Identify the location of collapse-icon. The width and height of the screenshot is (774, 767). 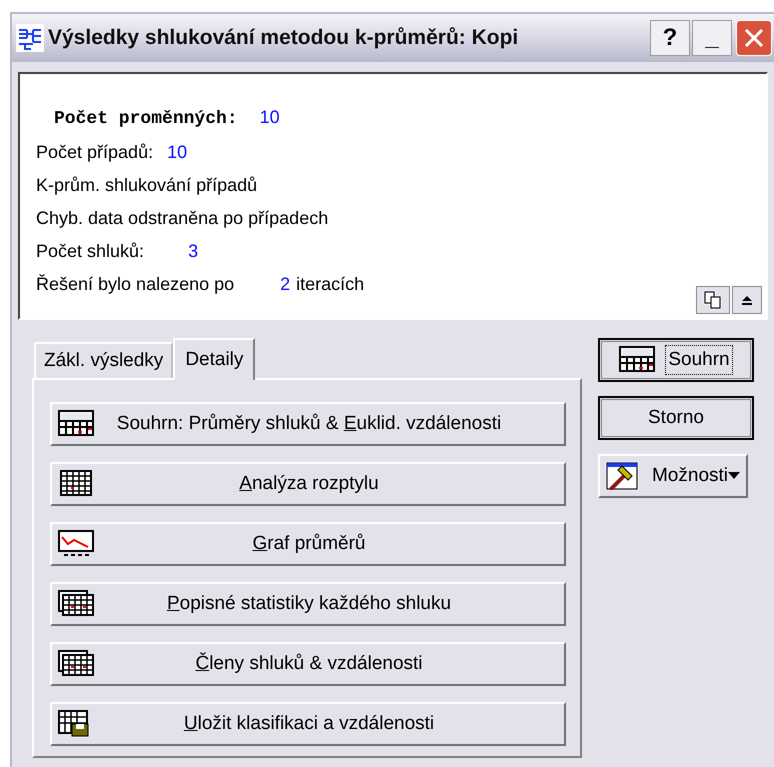
(747, 300).